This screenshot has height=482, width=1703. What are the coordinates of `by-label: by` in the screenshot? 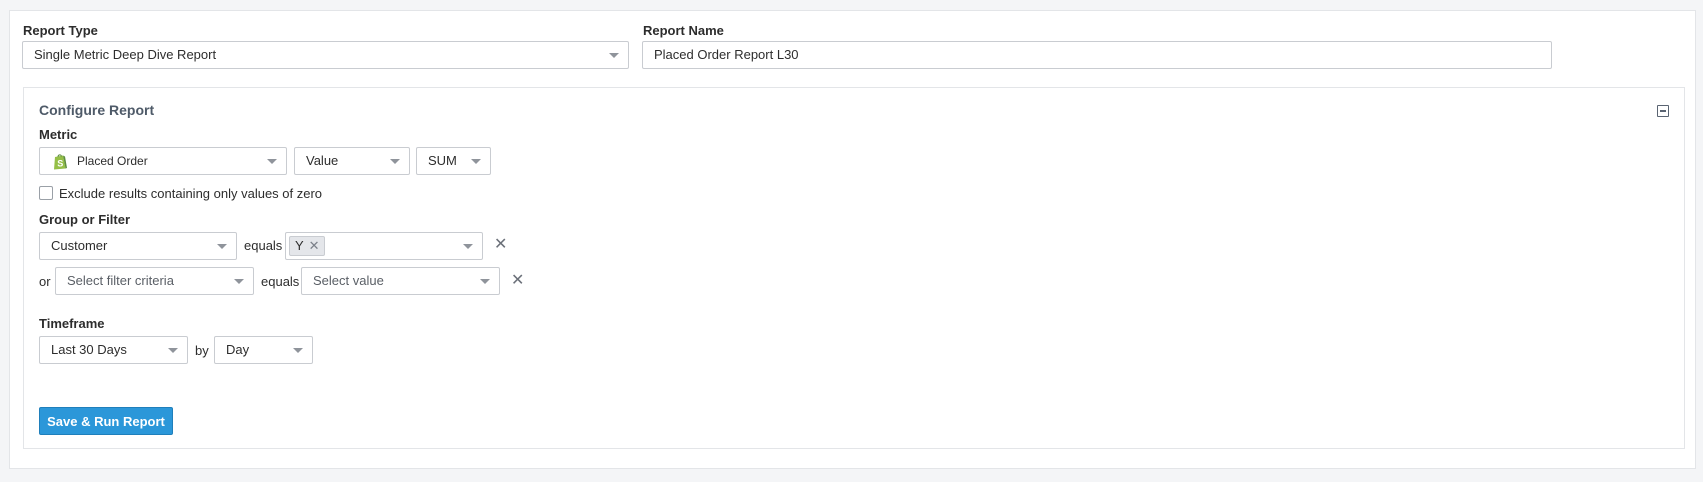 It's located at (202, 350).